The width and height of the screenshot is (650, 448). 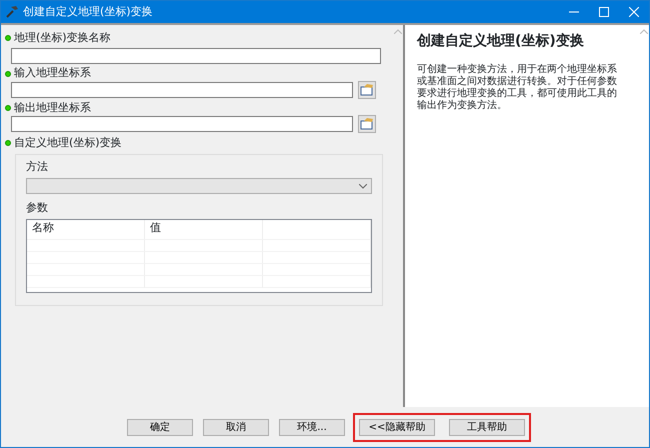 What do you see at coordinates (68, 142) in the screenshot?
I see `parameter-label: 自定义地理(坐标)变换` at bounding box center [68, 142].